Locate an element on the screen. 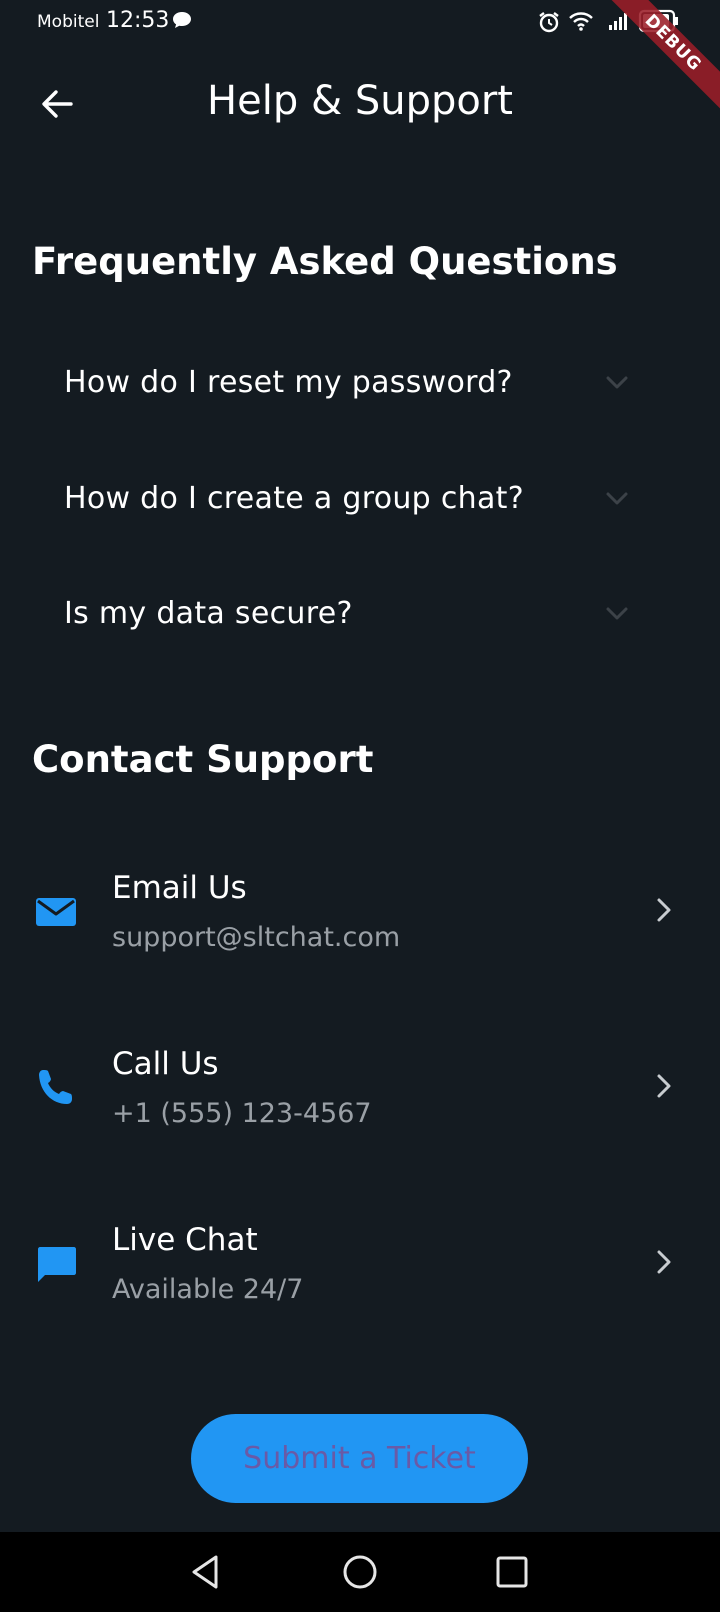 The image size is (720, 1612). phone-icon is located at coordinates (55, 1087).